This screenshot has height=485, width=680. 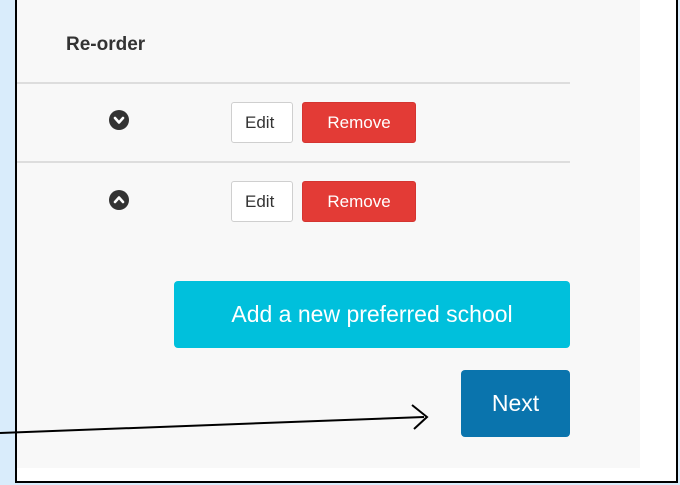 I want to click on chevron-down-glyph, so click(x=119, y=120).